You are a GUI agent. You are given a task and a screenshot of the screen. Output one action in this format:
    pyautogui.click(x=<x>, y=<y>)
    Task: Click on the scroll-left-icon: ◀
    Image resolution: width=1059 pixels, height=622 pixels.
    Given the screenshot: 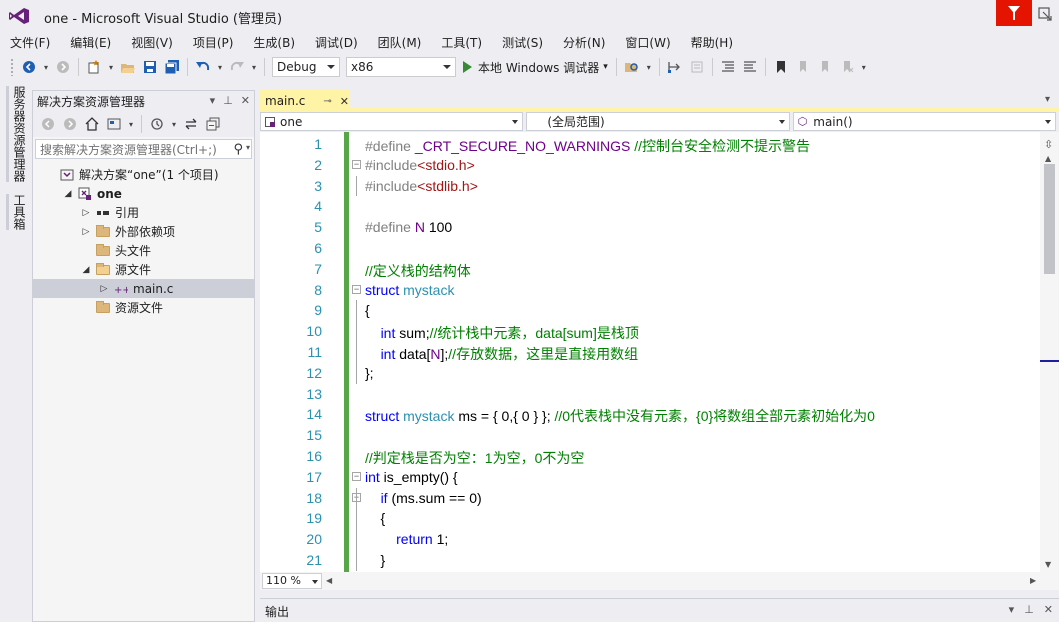 What is the action you would take?
    pyautogui.click(x=329, y=580)
    